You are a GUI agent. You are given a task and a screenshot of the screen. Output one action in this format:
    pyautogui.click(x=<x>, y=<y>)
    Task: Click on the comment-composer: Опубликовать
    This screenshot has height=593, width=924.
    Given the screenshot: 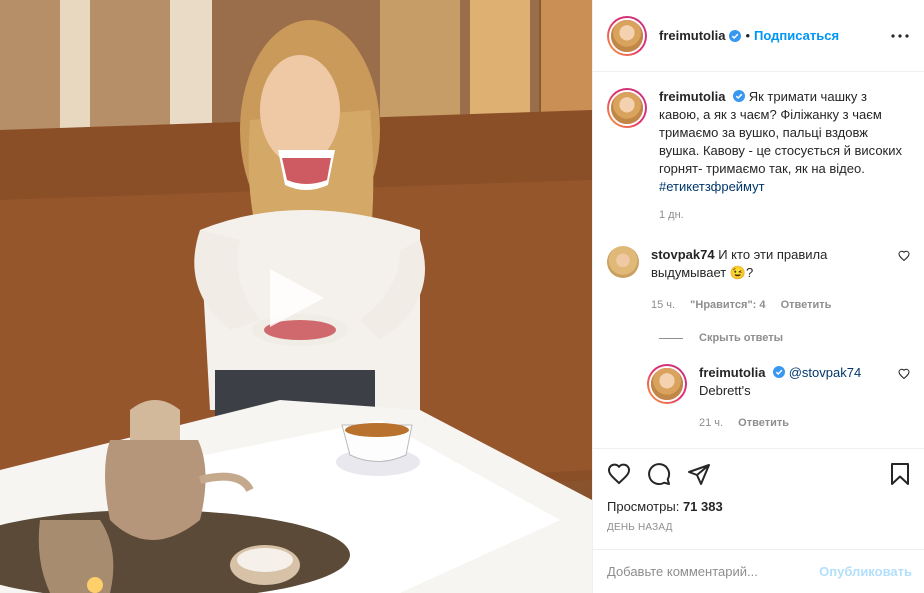 What is the action you would take?
    pyautogui.click(x=758, y=571)
    